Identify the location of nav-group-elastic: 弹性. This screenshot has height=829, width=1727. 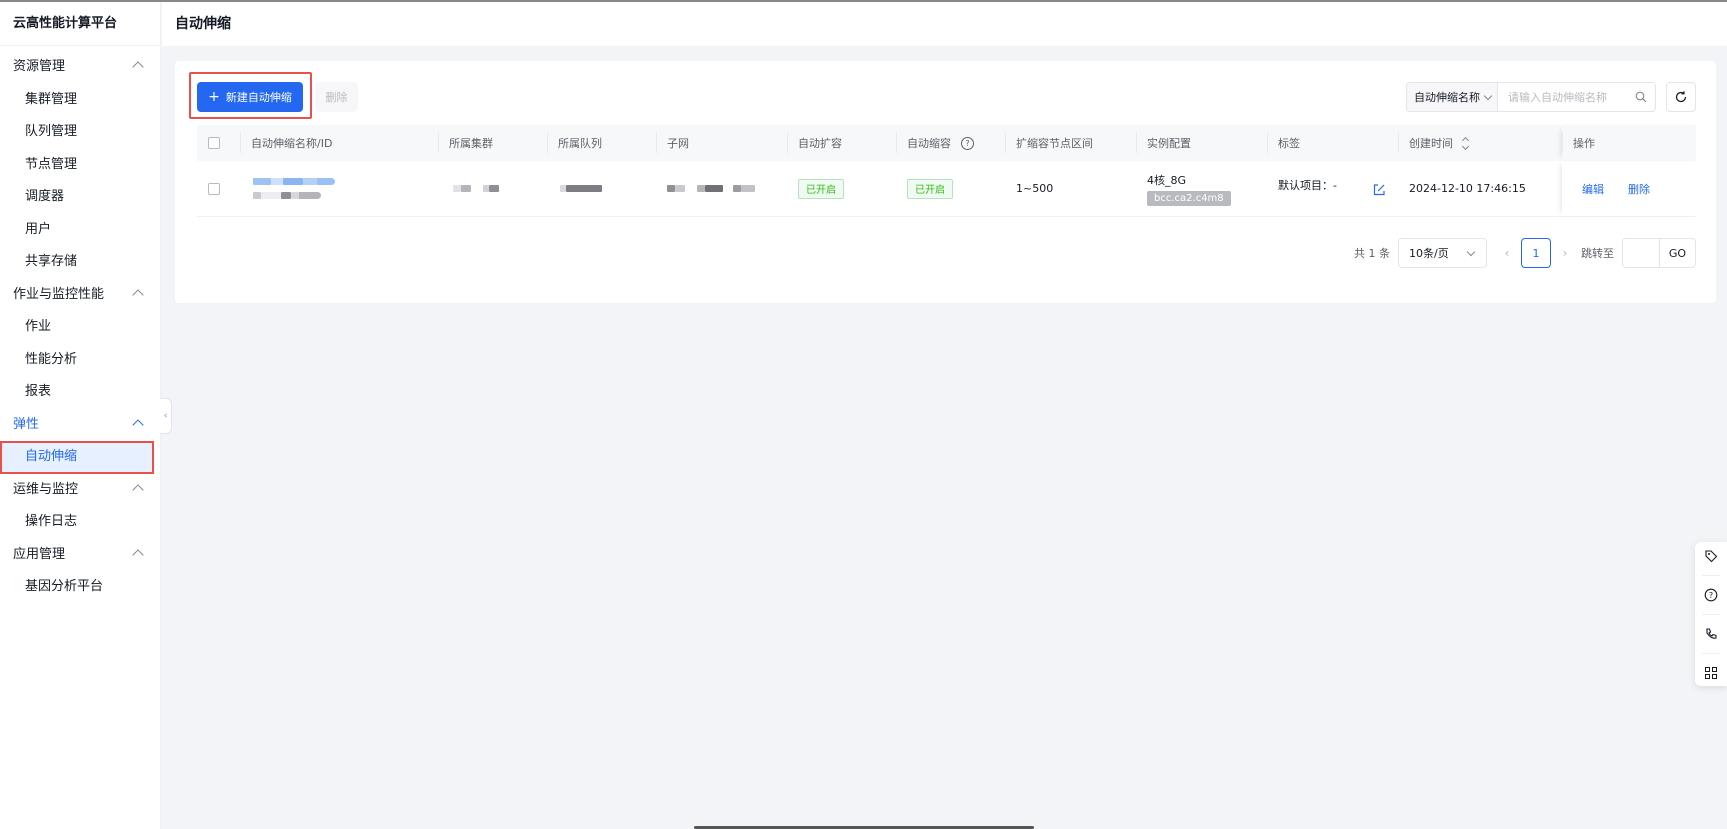
(80, 425).